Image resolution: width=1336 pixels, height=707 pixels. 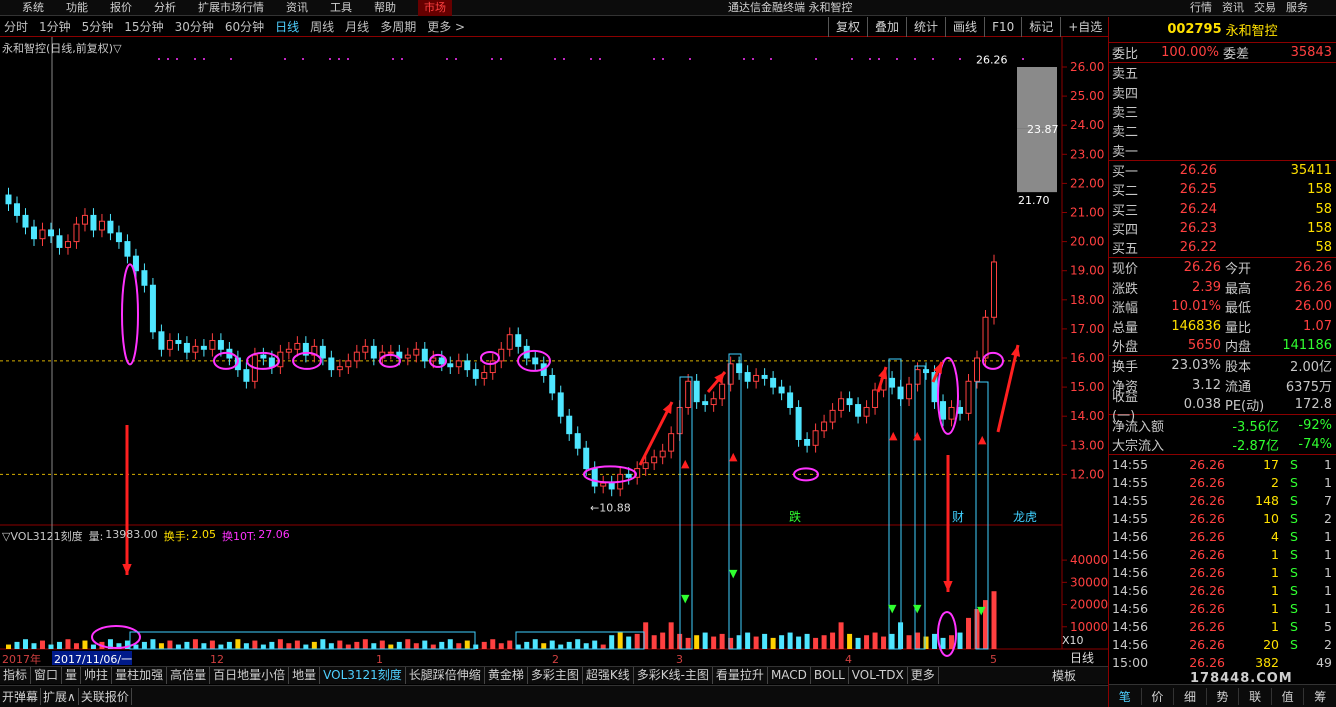 What do you see at coordinates (435, 8) in the screenshot?
I see `menu-market: 市场` at bounding box center [435, 8].